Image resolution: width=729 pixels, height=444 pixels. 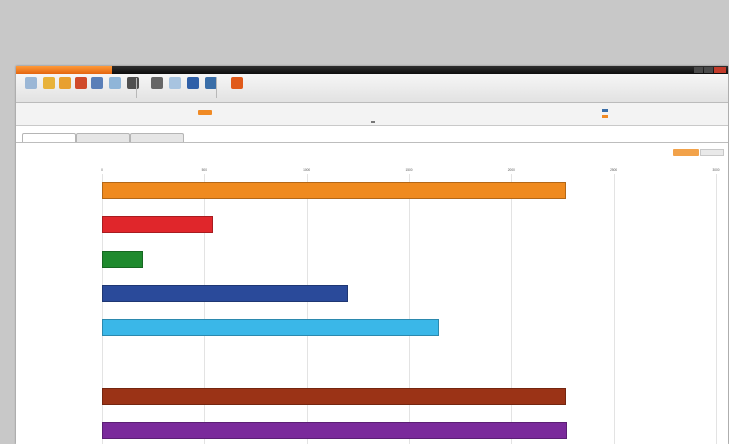 I want to click on view-alt-button, so click(x=712, y=152).